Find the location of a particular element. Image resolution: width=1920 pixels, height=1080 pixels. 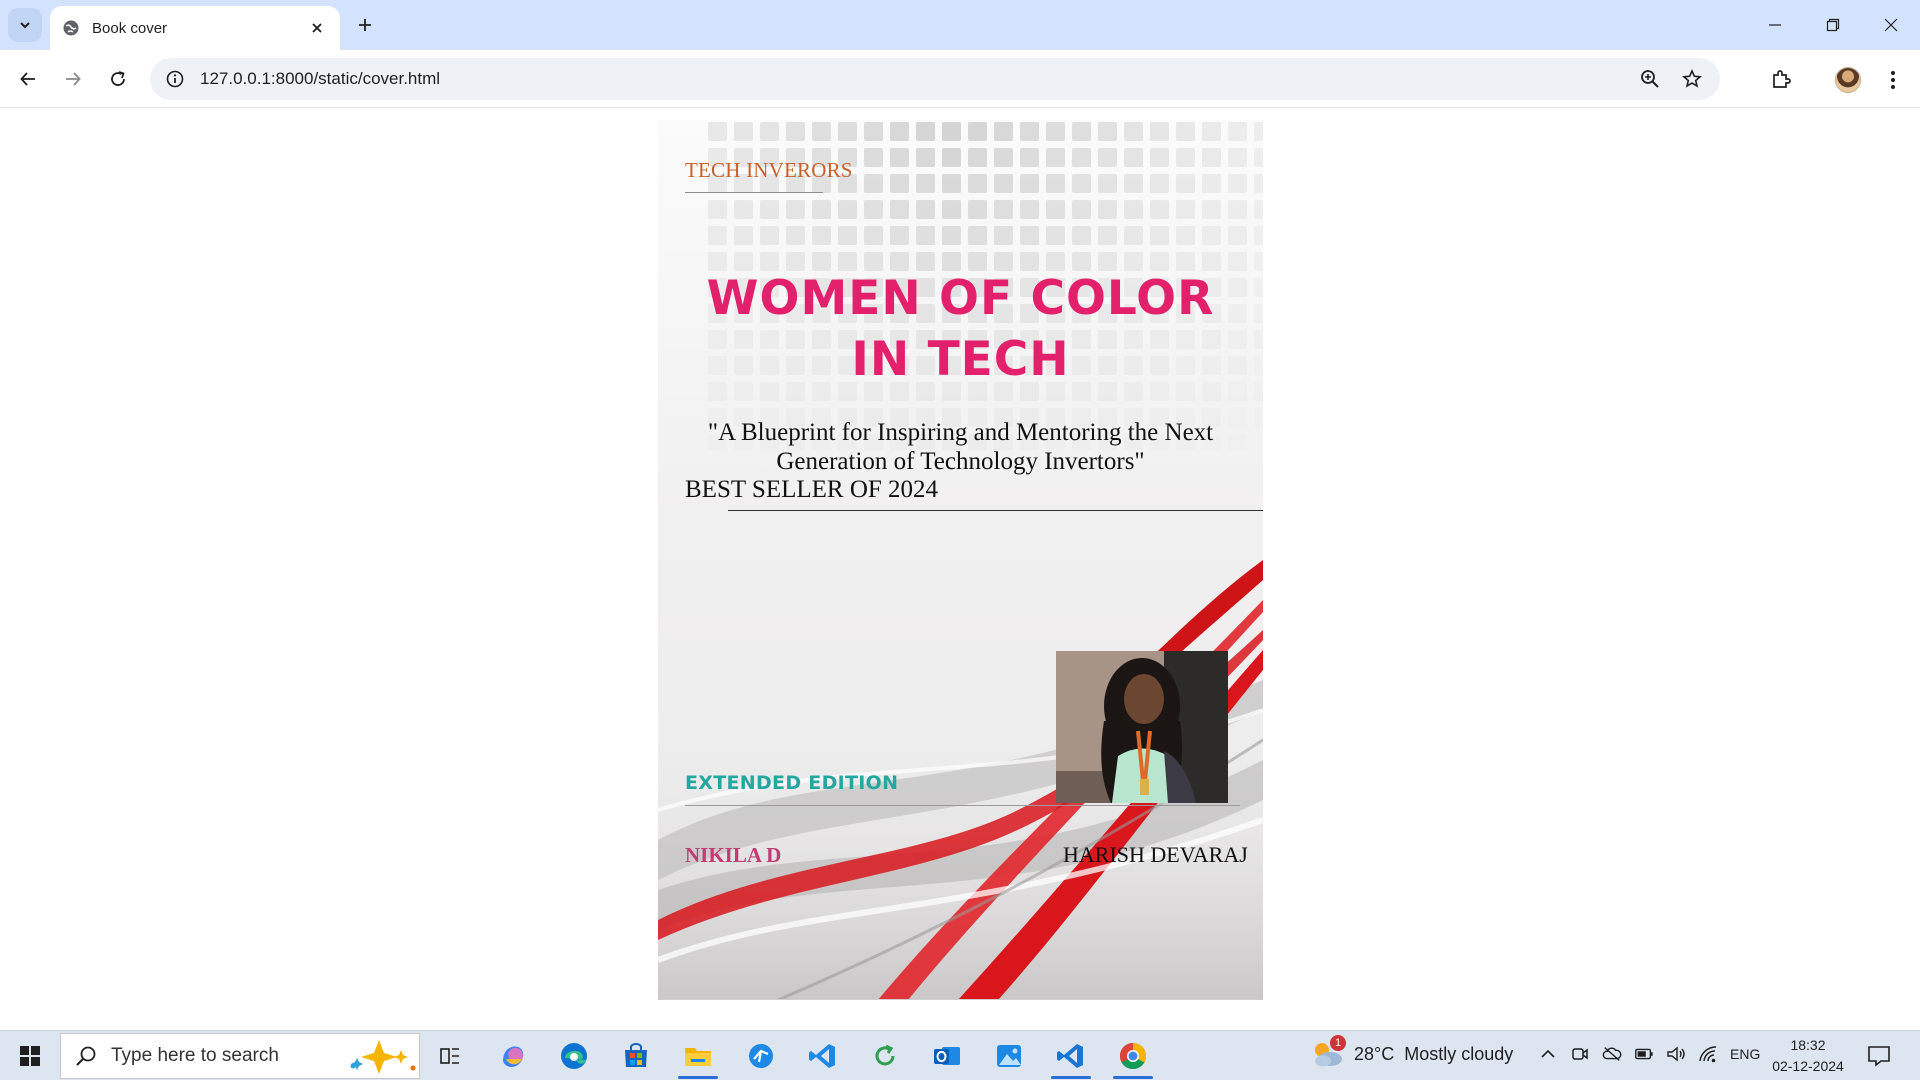

reload-icon is located at coordinates (118, 78).